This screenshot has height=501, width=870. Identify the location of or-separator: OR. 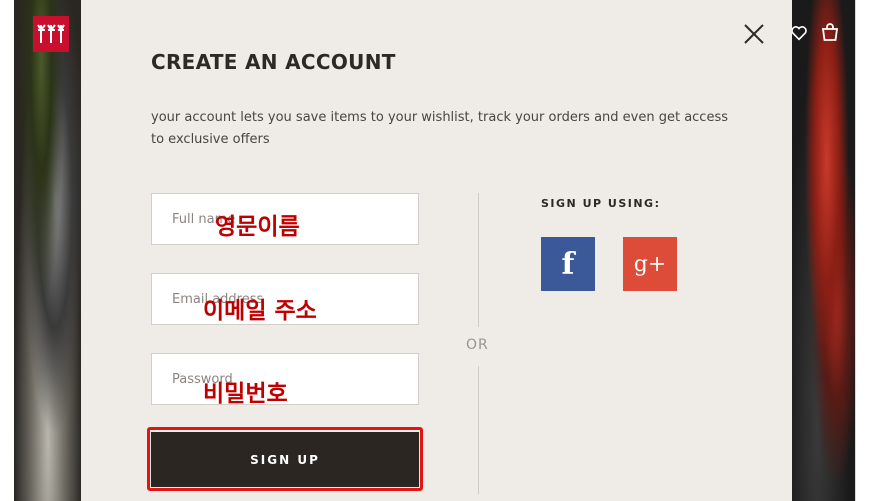
(477, 345).